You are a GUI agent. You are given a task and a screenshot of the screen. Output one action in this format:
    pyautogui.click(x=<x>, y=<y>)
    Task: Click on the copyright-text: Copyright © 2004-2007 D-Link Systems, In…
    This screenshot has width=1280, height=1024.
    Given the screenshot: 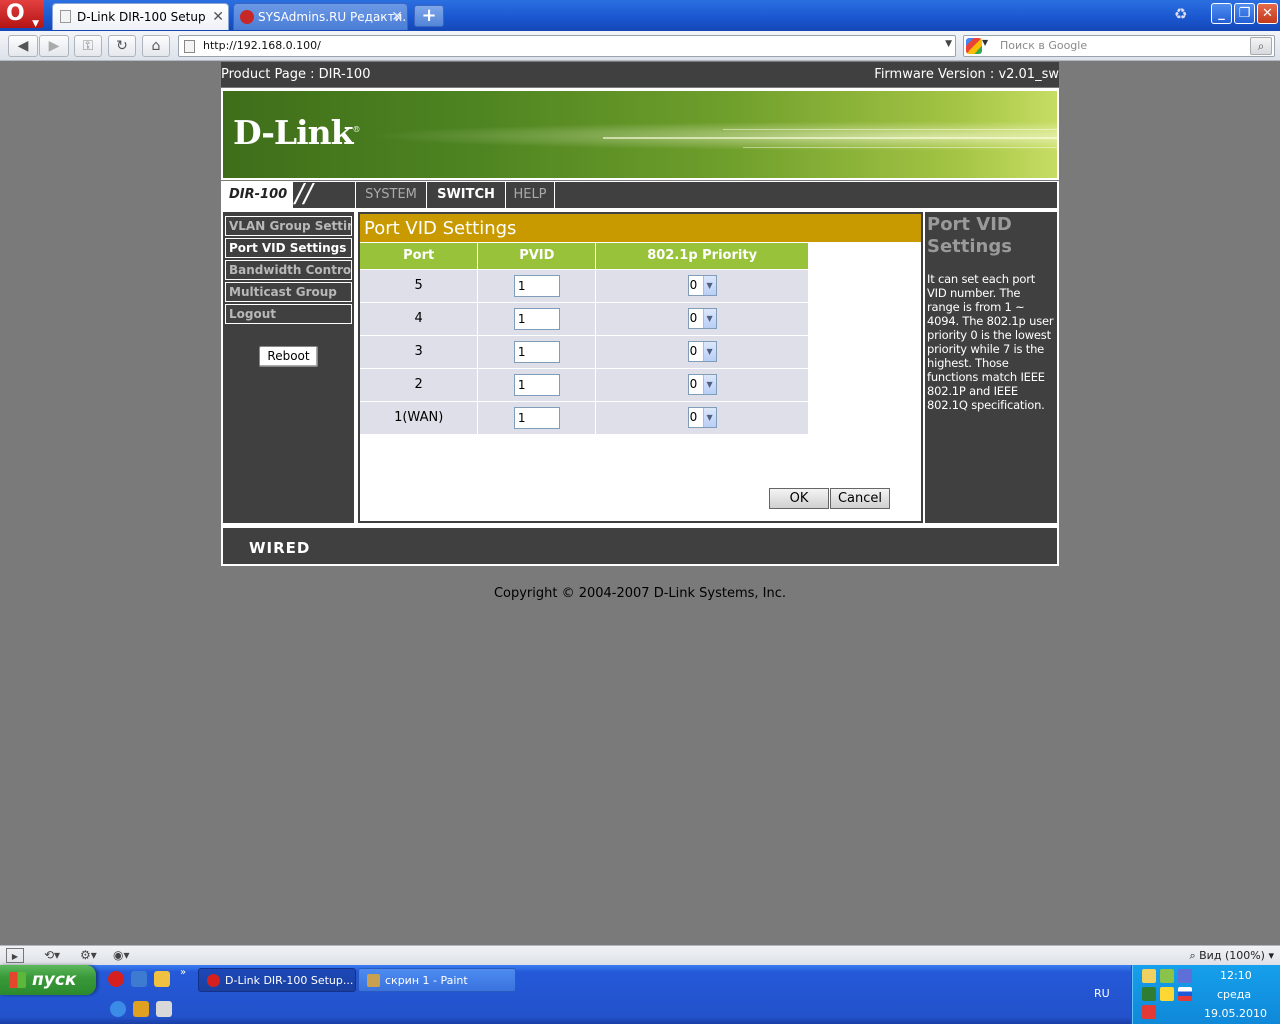 What is the action you would take?
    pyautogui.click(x=640, y=593)
    